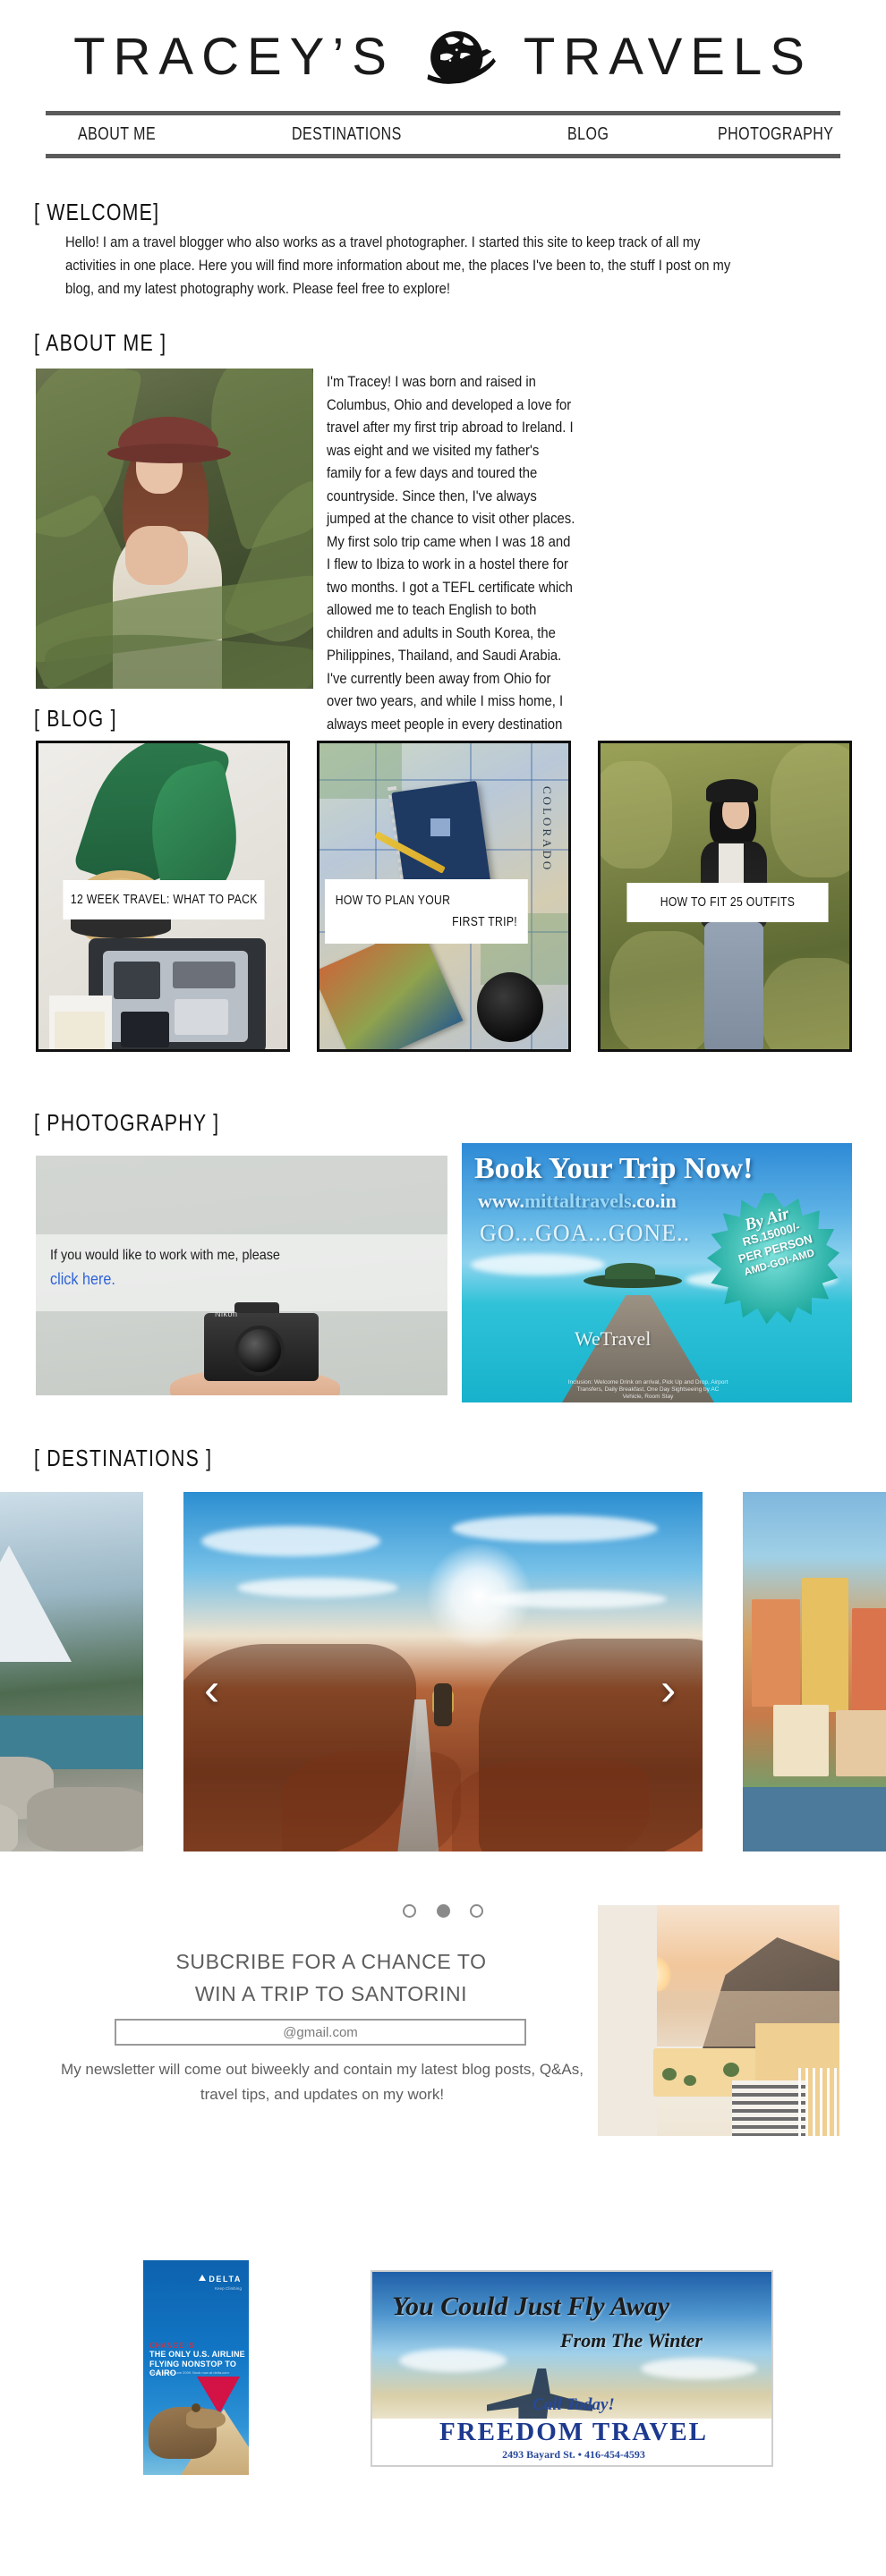 The height and width of the screenshot is (2576, 886). What do you see at coordinates (193, 2368) in the screenshot?
I see `delta-line-2: FLYING NONSTOP TO CAIRO` at bounding box center [193, 2368].